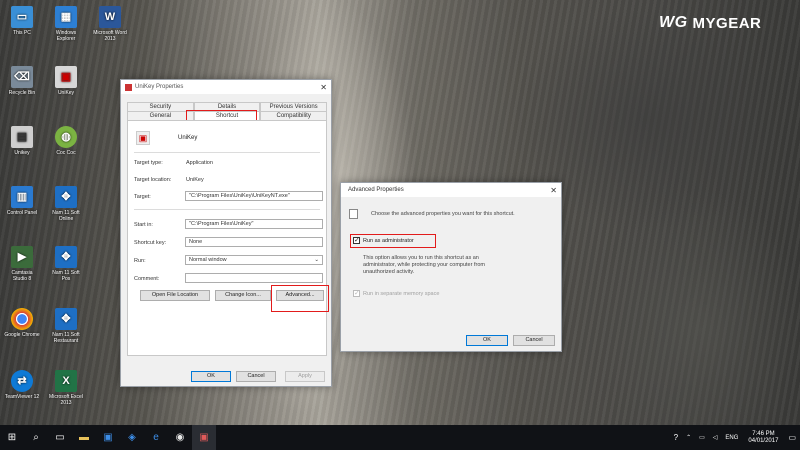  I want to click on excel-icon: X, so click(66, 381).